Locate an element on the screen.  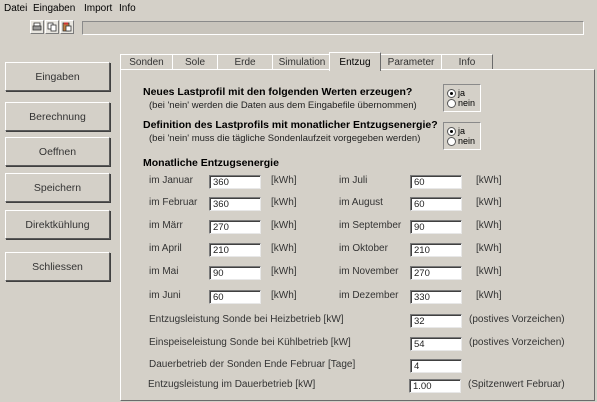
unit-november: [kWh] is located at coordinates (489, 271).